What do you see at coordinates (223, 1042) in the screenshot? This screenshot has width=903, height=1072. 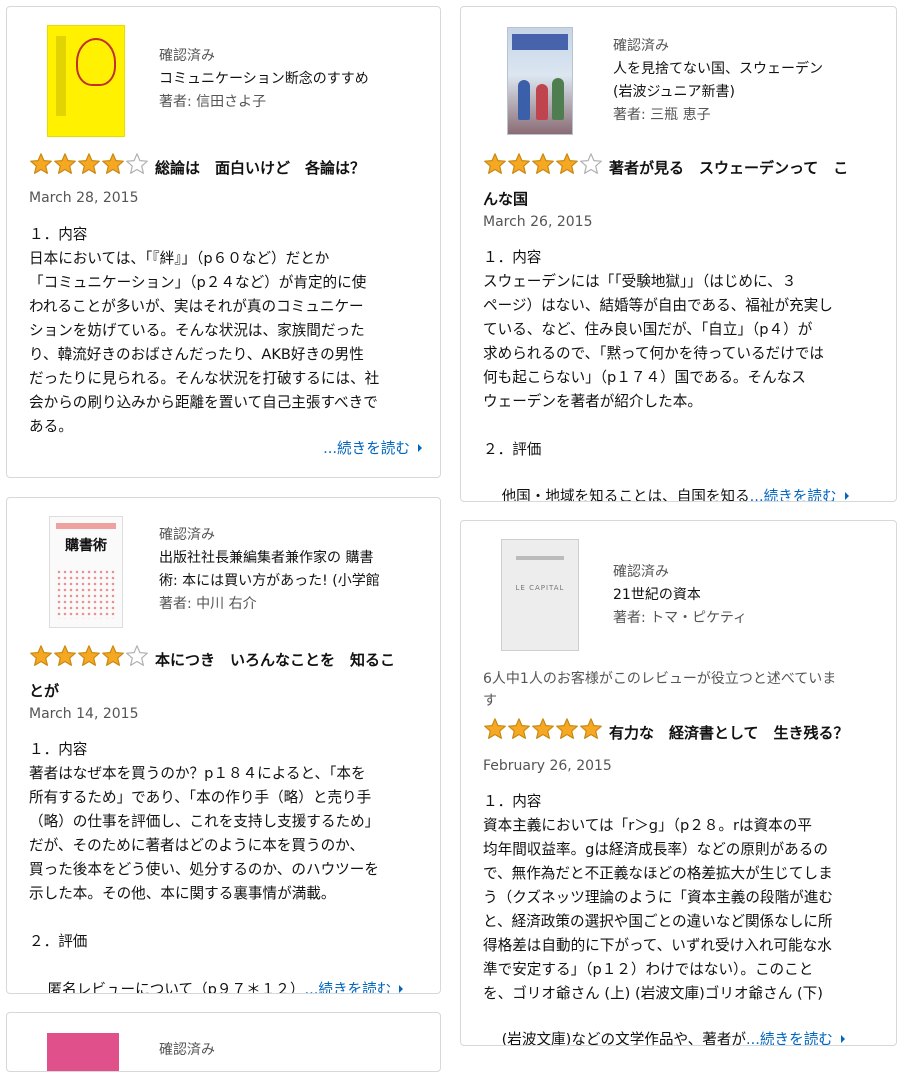 I see `review-card: 確認済み` at bounding box center [223, 1042].